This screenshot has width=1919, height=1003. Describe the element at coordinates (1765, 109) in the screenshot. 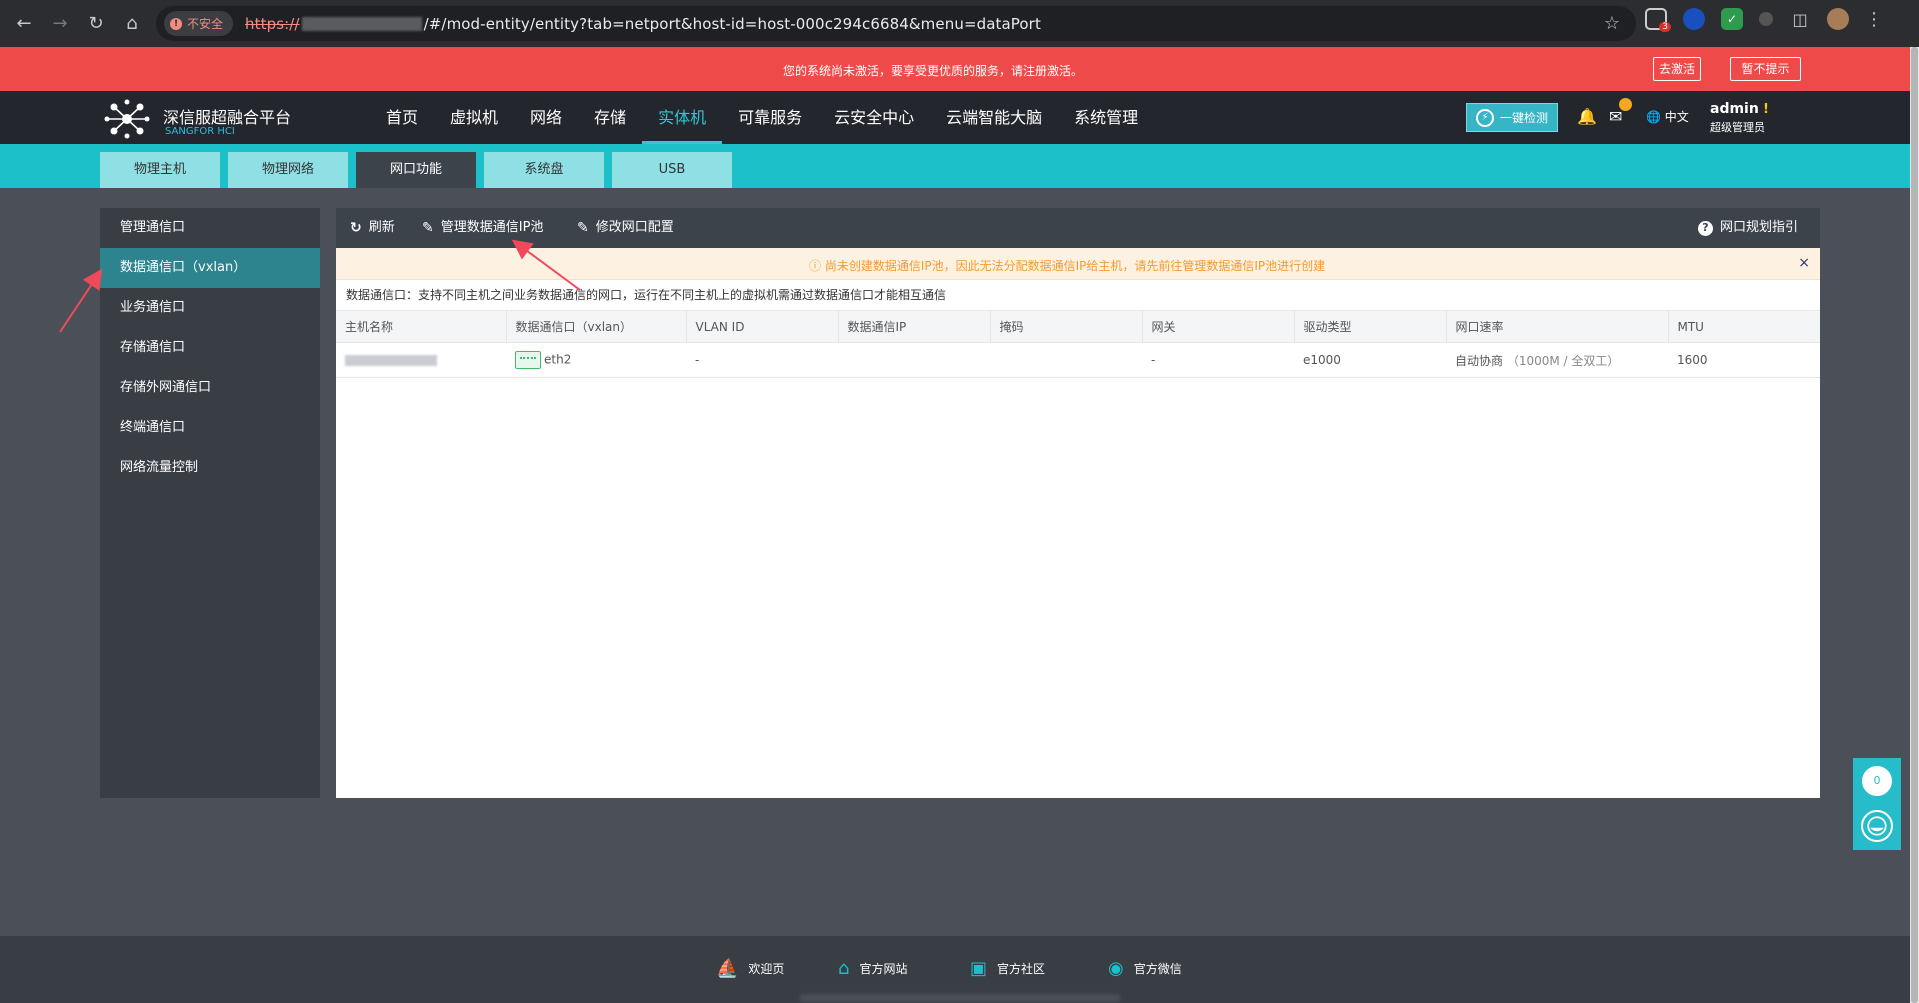

I see `user-warning: !` at that location.